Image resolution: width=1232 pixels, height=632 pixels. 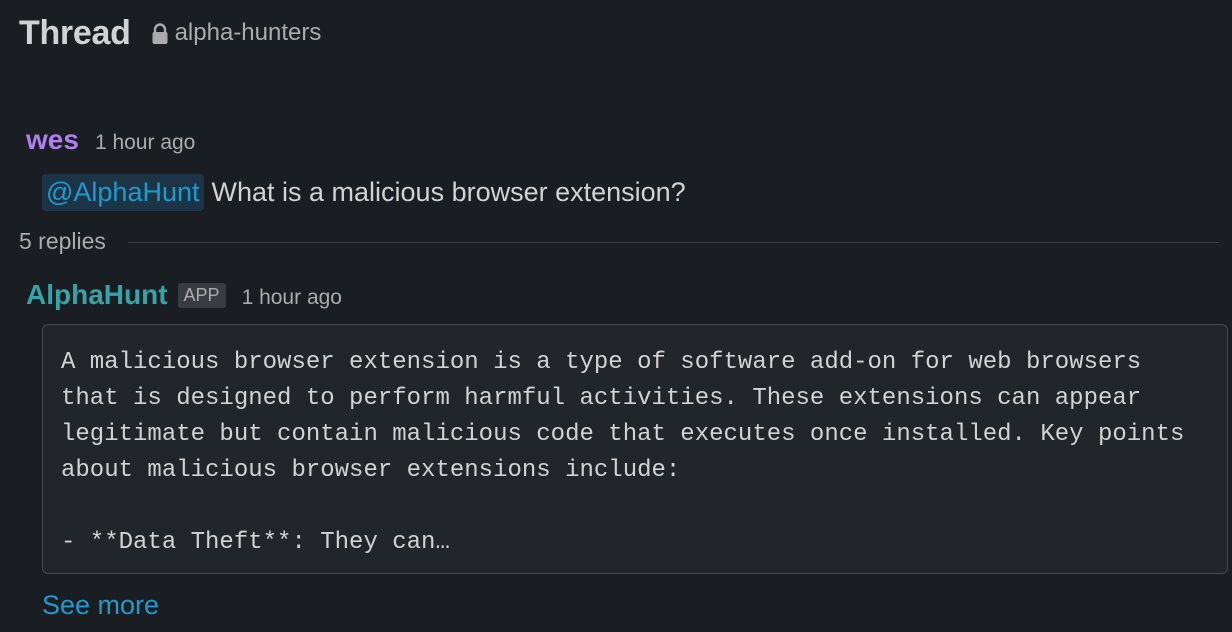 I want to click on author-name: wes, so click(x=52, y=140).